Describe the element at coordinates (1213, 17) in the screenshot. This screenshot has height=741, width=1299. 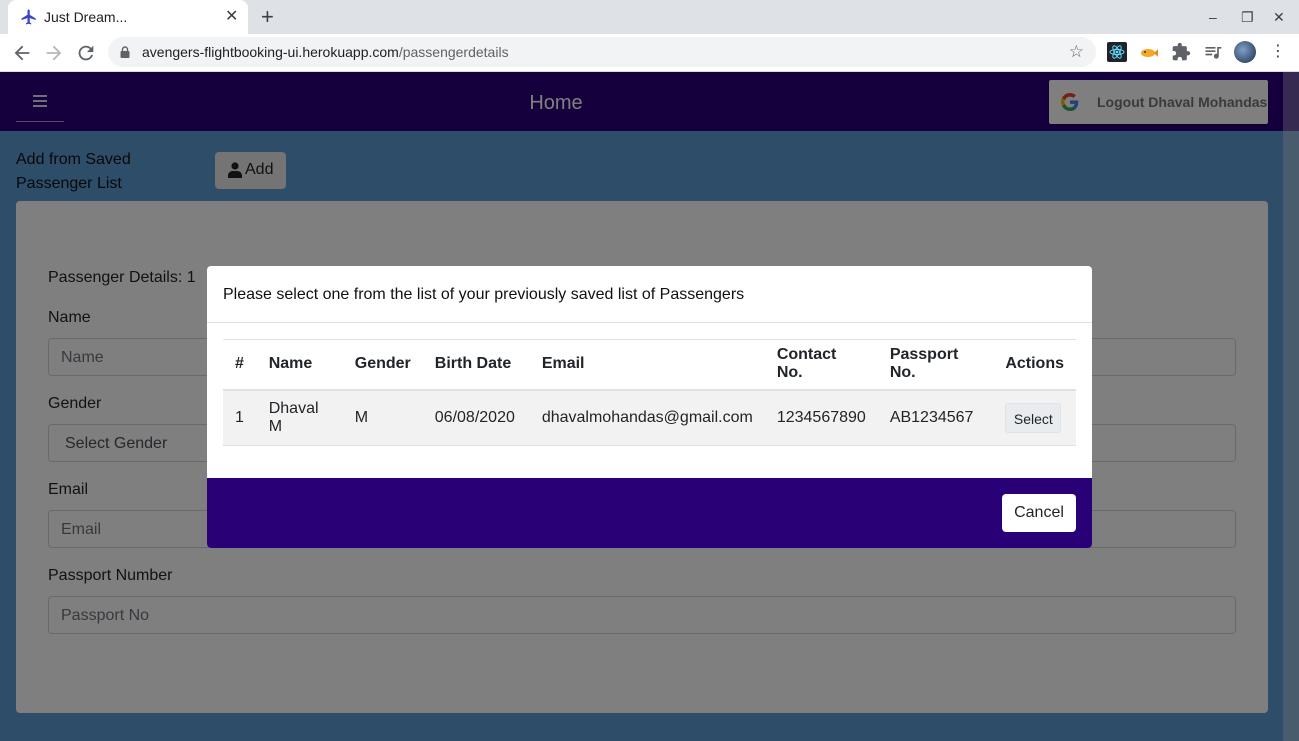
I see `minimize-icon: –` at that location.